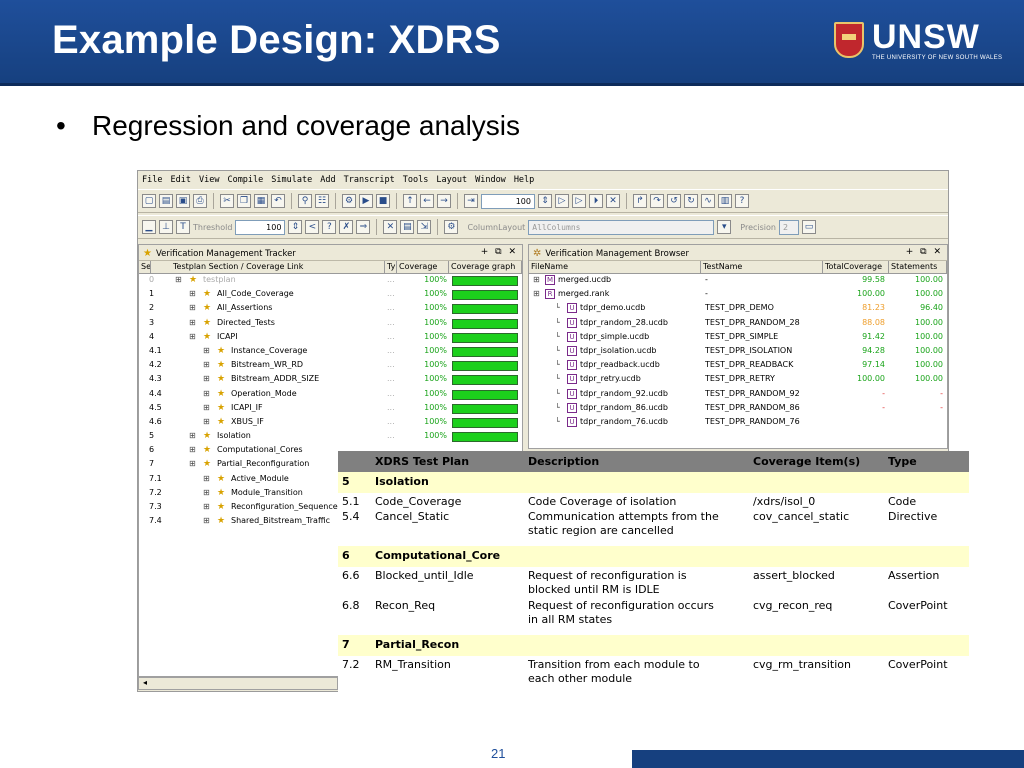 This screenshot has height=768, width=1024. I want to click on precision-field: 2, so click(788, 227).